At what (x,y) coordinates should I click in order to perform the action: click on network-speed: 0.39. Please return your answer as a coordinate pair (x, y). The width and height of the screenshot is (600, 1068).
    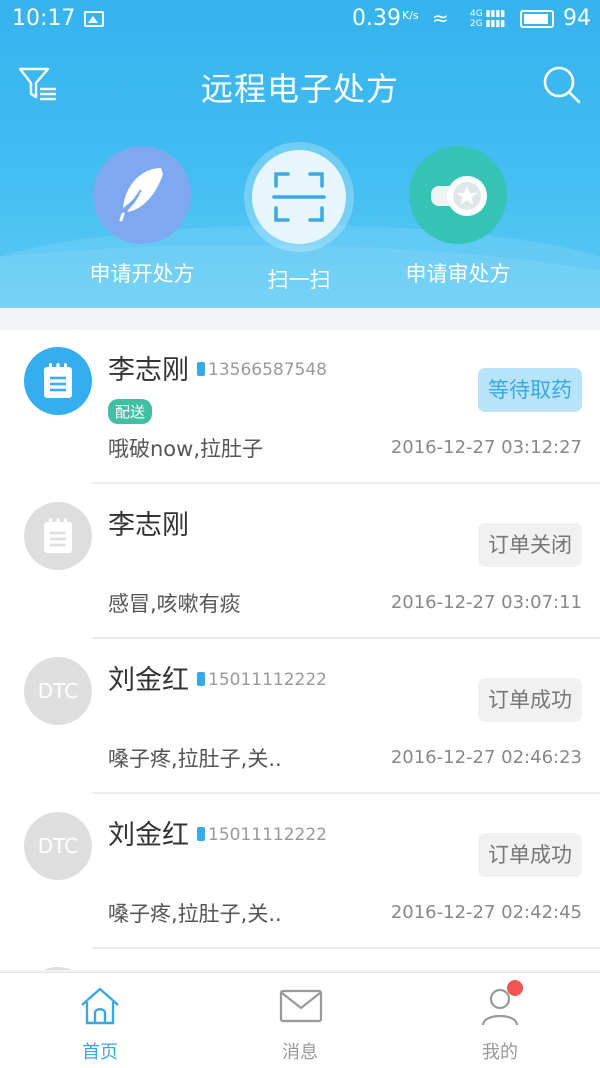
    Looking at the image, I should click on (376, 18).